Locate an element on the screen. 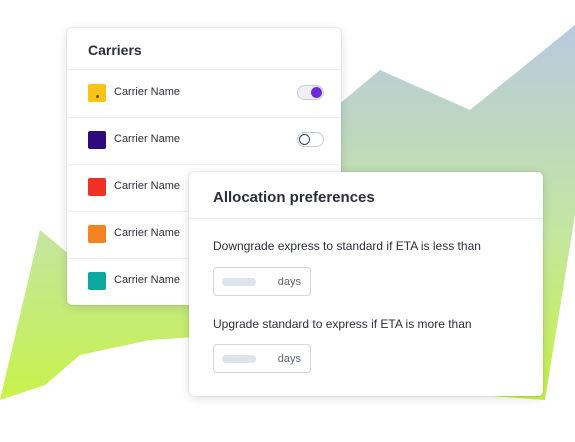 This screenshot has height=442, width=575. allocation-title: Allocation preferences is located at coordinates (366, 195).